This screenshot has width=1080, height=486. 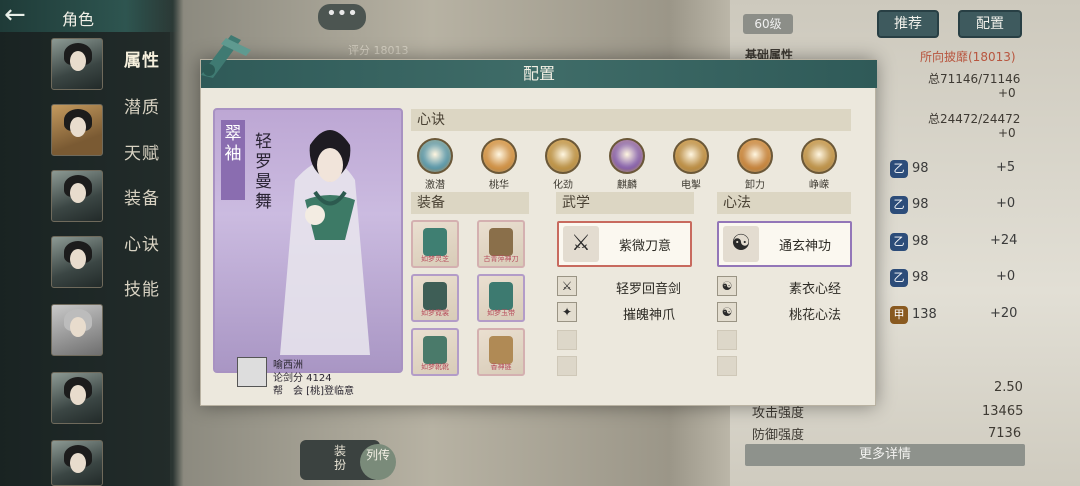 I want to click on defense-value: 7136, so click(x=1005, y=433).